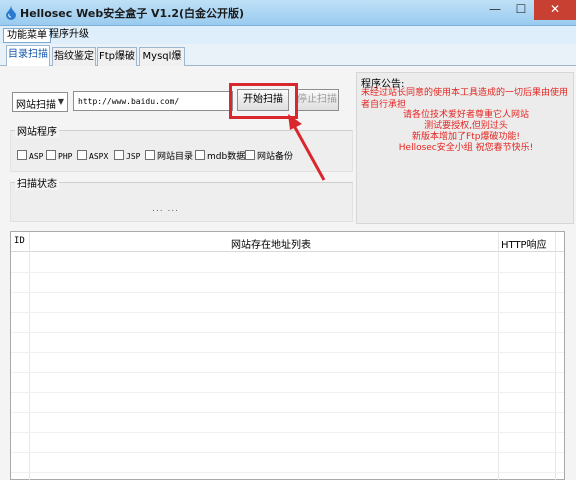 The height and width of the screenshot is (480, 576). I want to click on checkbox-jsp: JSP, so click(127, 157).